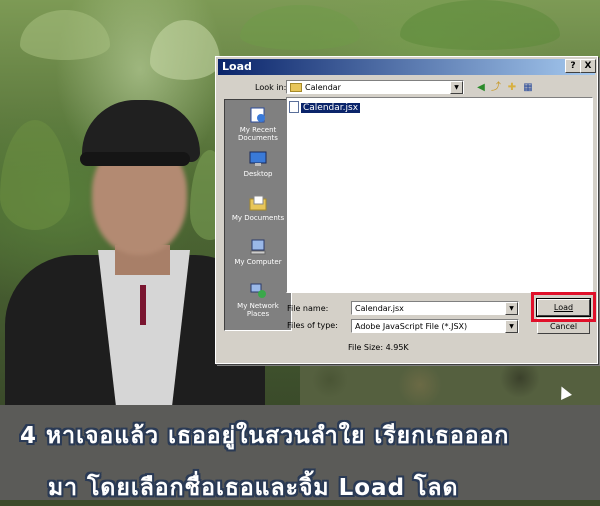  Describe the element at coordinates (406, 67) in the screenshot. I see `dialog-titlebar: Load` at that location.